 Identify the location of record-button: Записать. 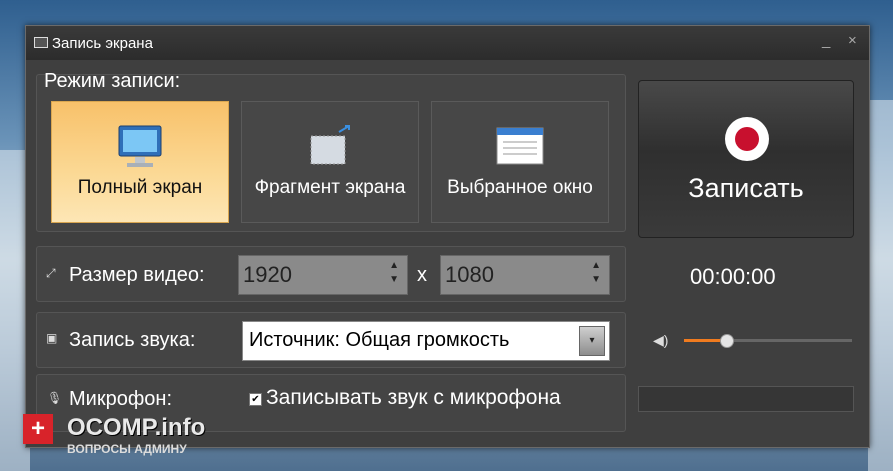
(746, 159).